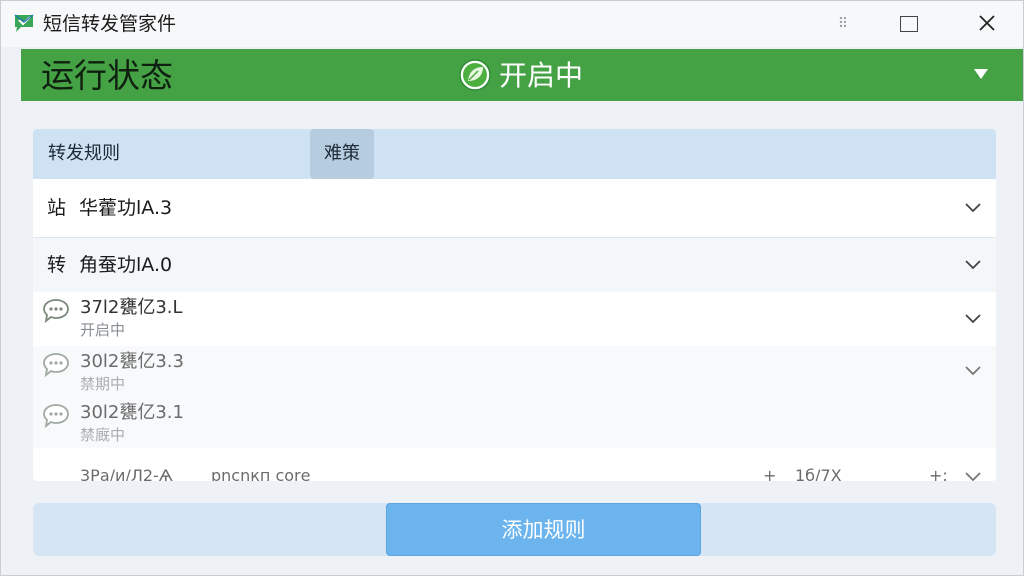 Image resolution: width=1024 pixels, height=576 pixels. I want to click on rule-status: 禁廐中, so click(103, 435).